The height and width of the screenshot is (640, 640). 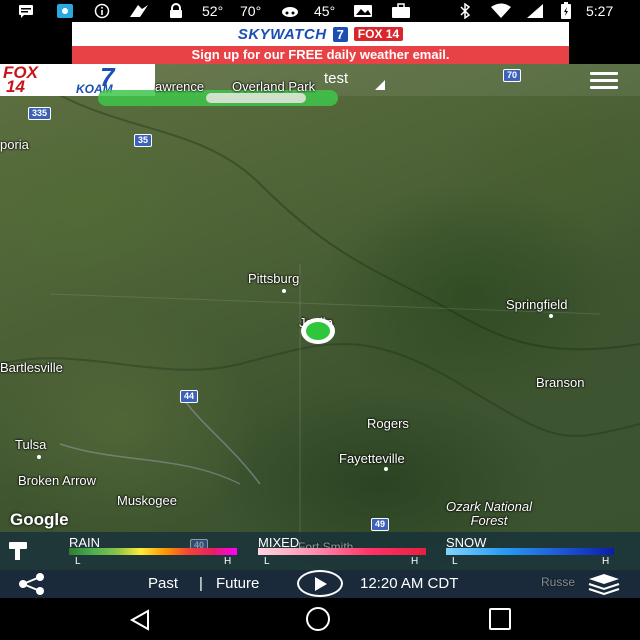 What do you see at coordinates (558, 582) in the screenshot?
I see `place-russellville: Russe` at bounding box center [558, 582].